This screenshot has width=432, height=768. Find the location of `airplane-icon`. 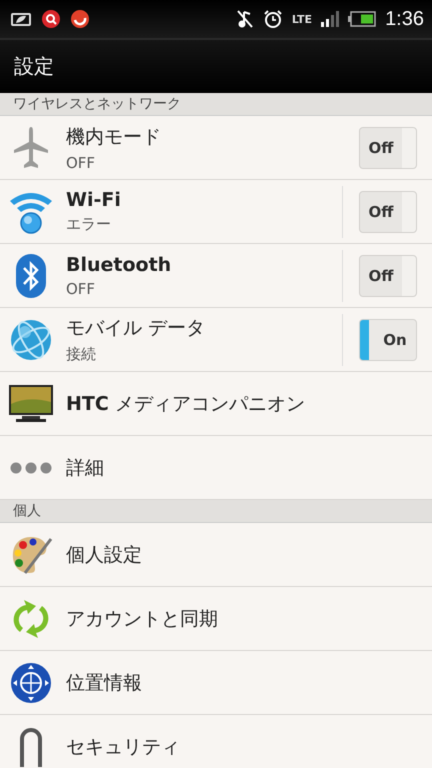

airplane-icon is located at coordinates (31, 148).